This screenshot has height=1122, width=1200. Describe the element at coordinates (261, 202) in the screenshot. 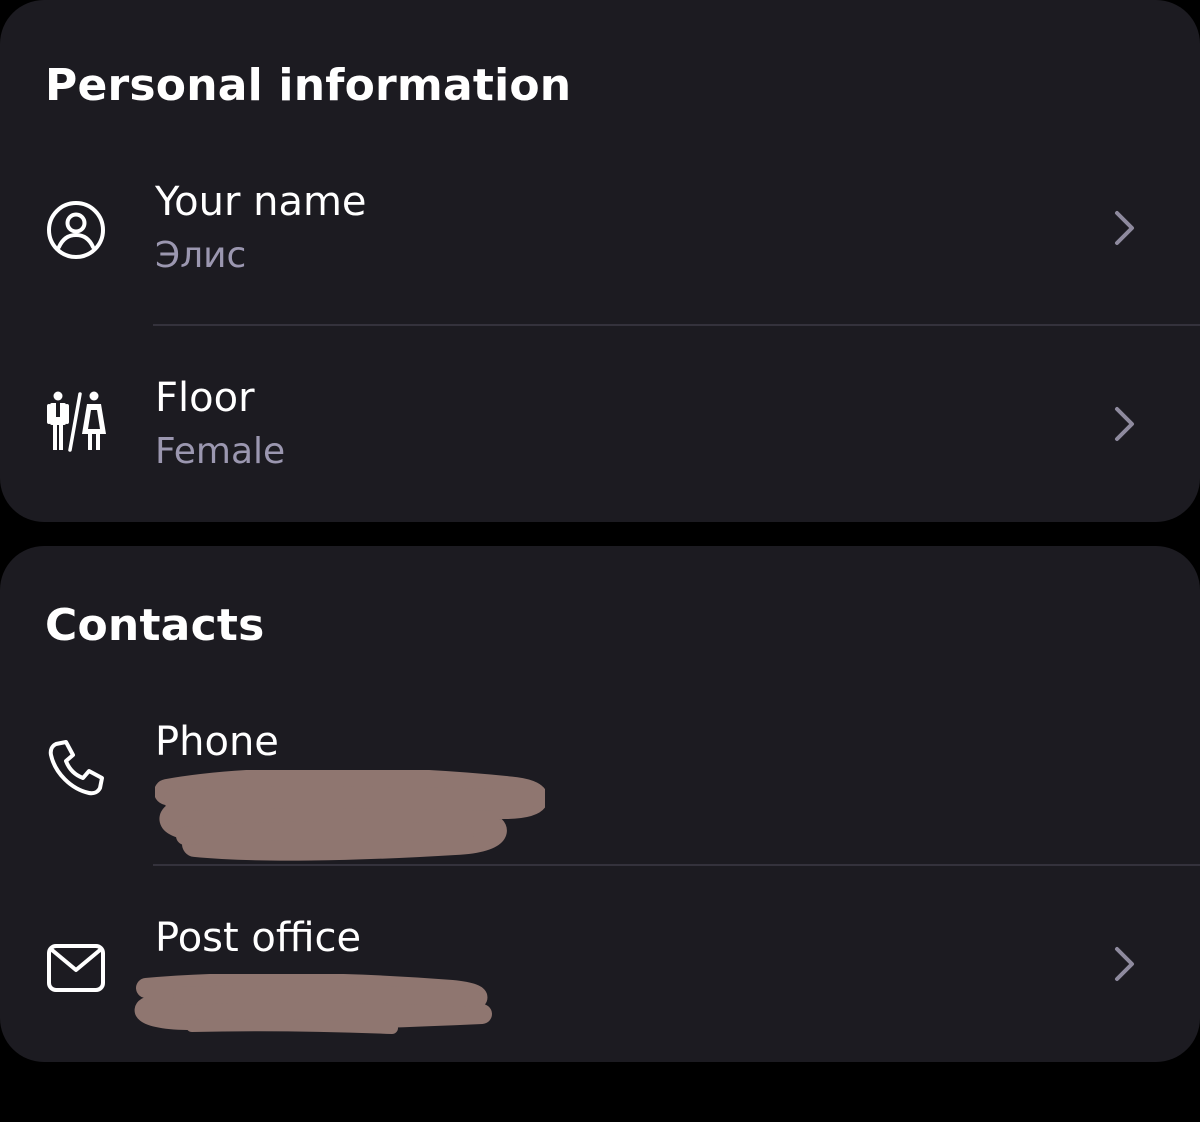

I see `your-name-label: Your name` at that location.